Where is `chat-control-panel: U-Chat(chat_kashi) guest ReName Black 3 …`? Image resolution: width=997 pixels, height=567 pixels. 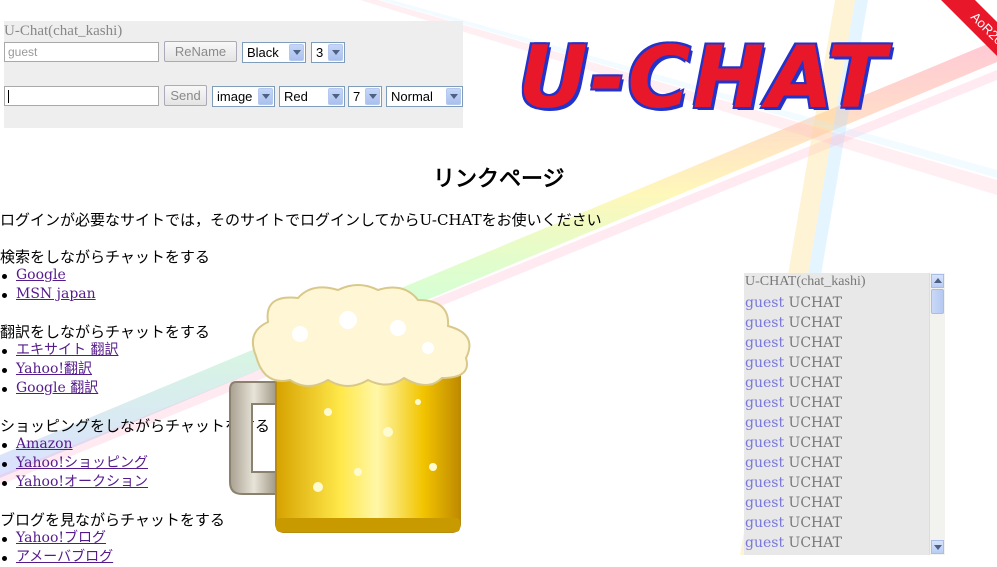 chat-control-panel: U-Chat(chat_kashi) guest ReName Black 3 … is located at coordinates (233, 74).